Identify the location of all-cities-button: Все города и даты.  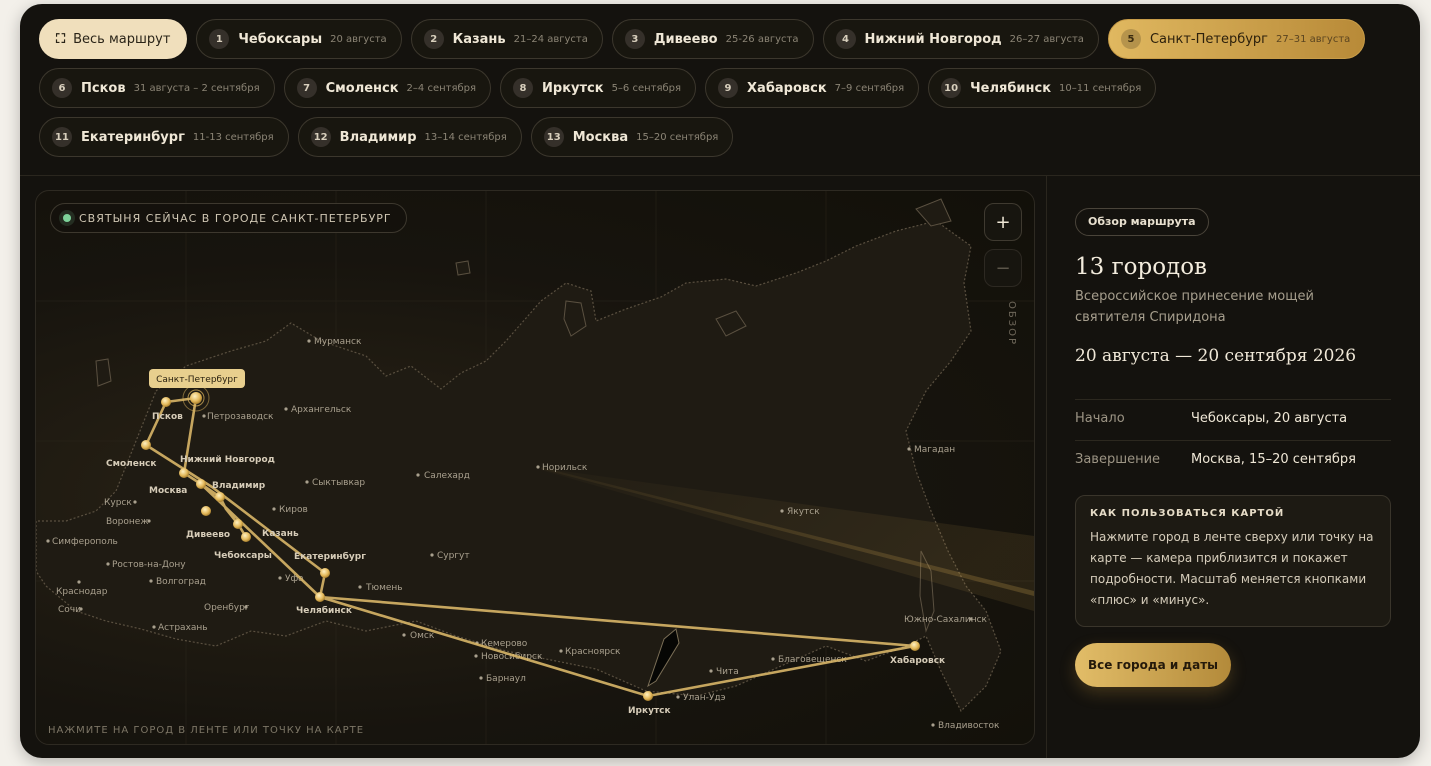
(1153, 665).